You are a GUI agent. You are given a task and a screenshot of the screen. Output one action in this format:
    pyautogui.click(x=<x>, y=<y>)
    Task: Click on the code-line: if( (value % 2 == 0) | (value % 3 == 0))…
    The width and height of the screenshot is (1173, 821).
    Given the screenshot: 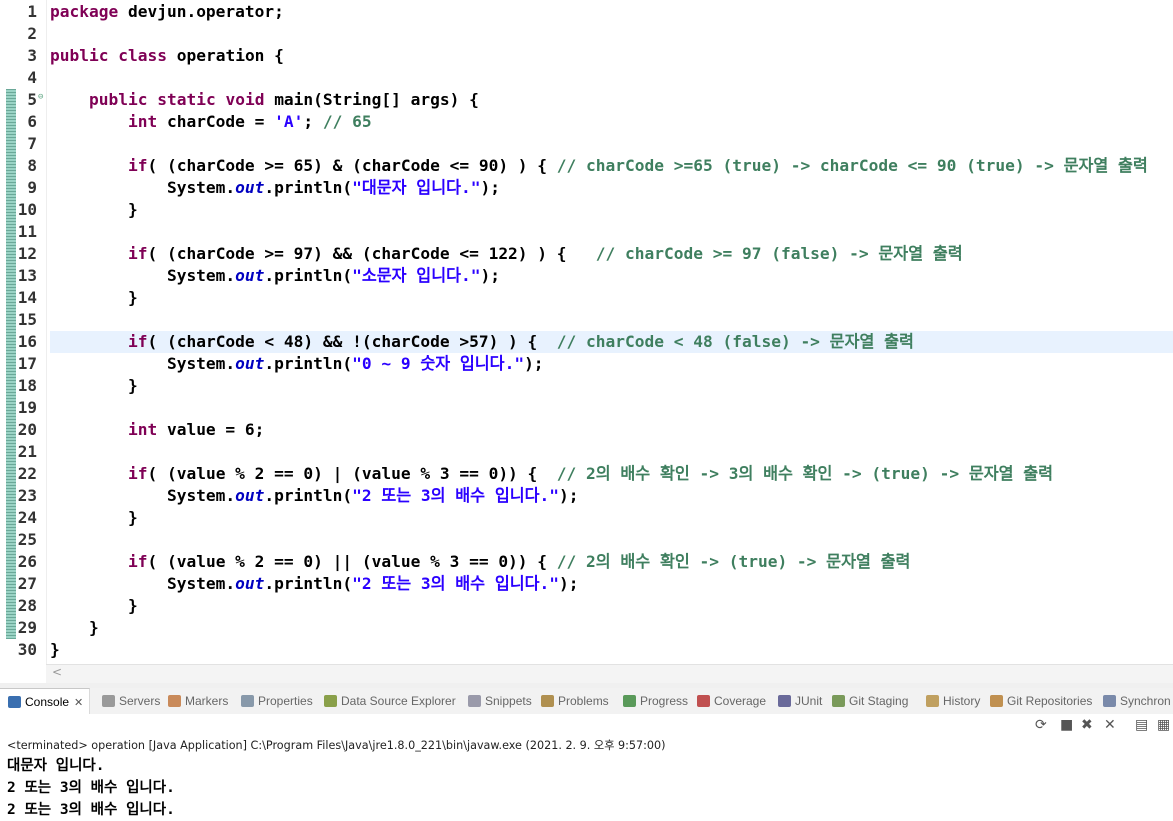 What is the action you would take?
    pyautogui.click(x=611, y=474)
    